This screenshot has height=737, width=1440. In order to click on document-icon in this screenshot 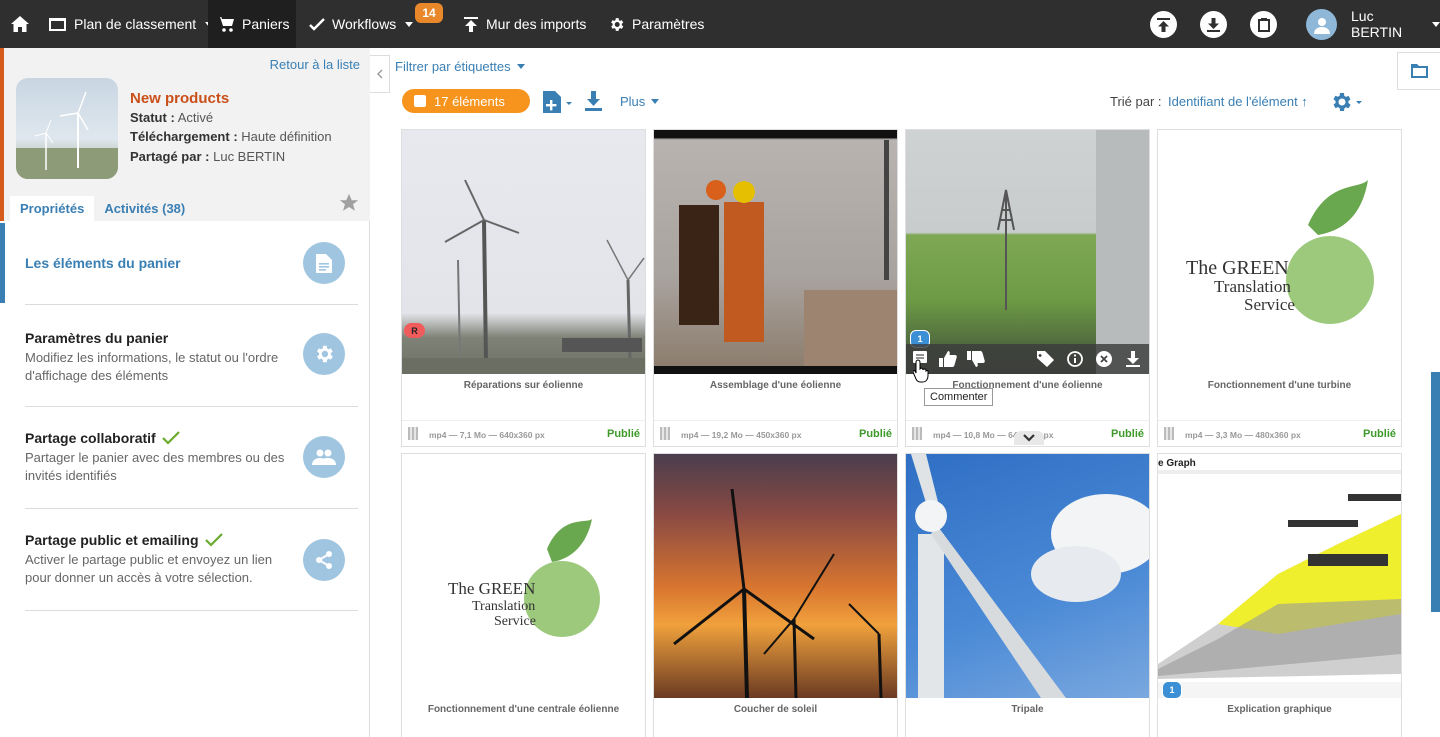, I will do `click(324, 263)`.